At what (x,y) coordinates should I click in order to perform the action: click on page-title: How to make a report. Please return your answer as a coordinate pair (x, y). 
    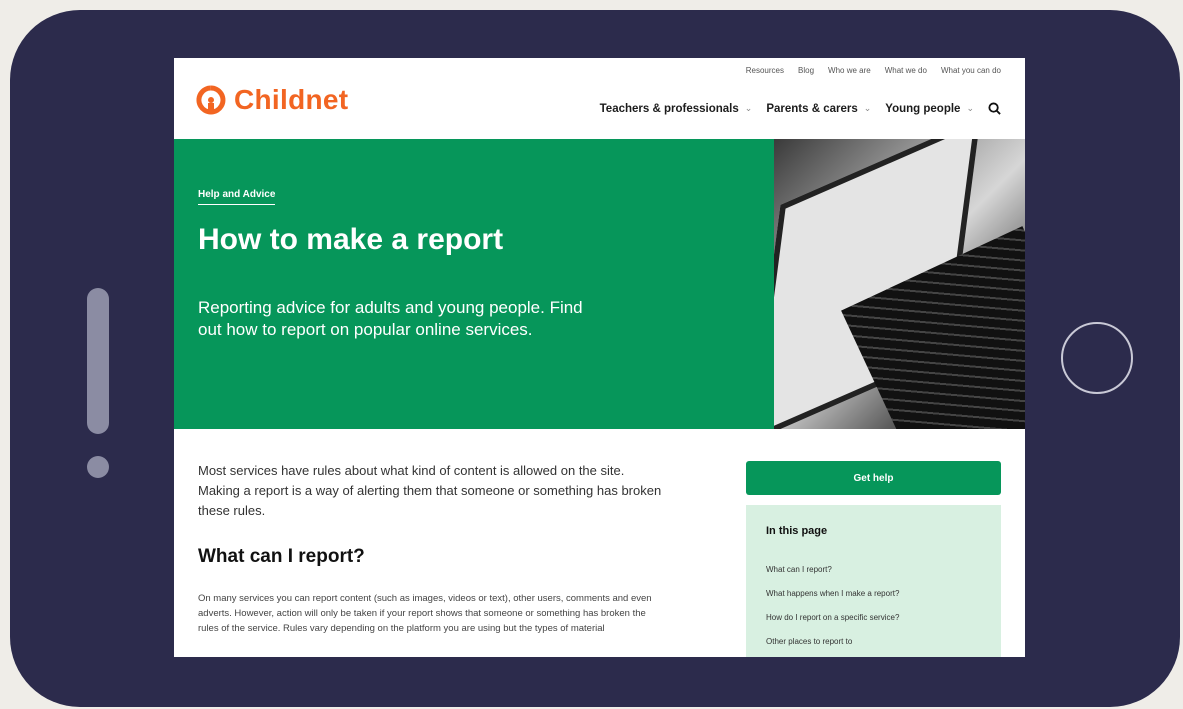
    Looking at the image, I should click on (351, 239).